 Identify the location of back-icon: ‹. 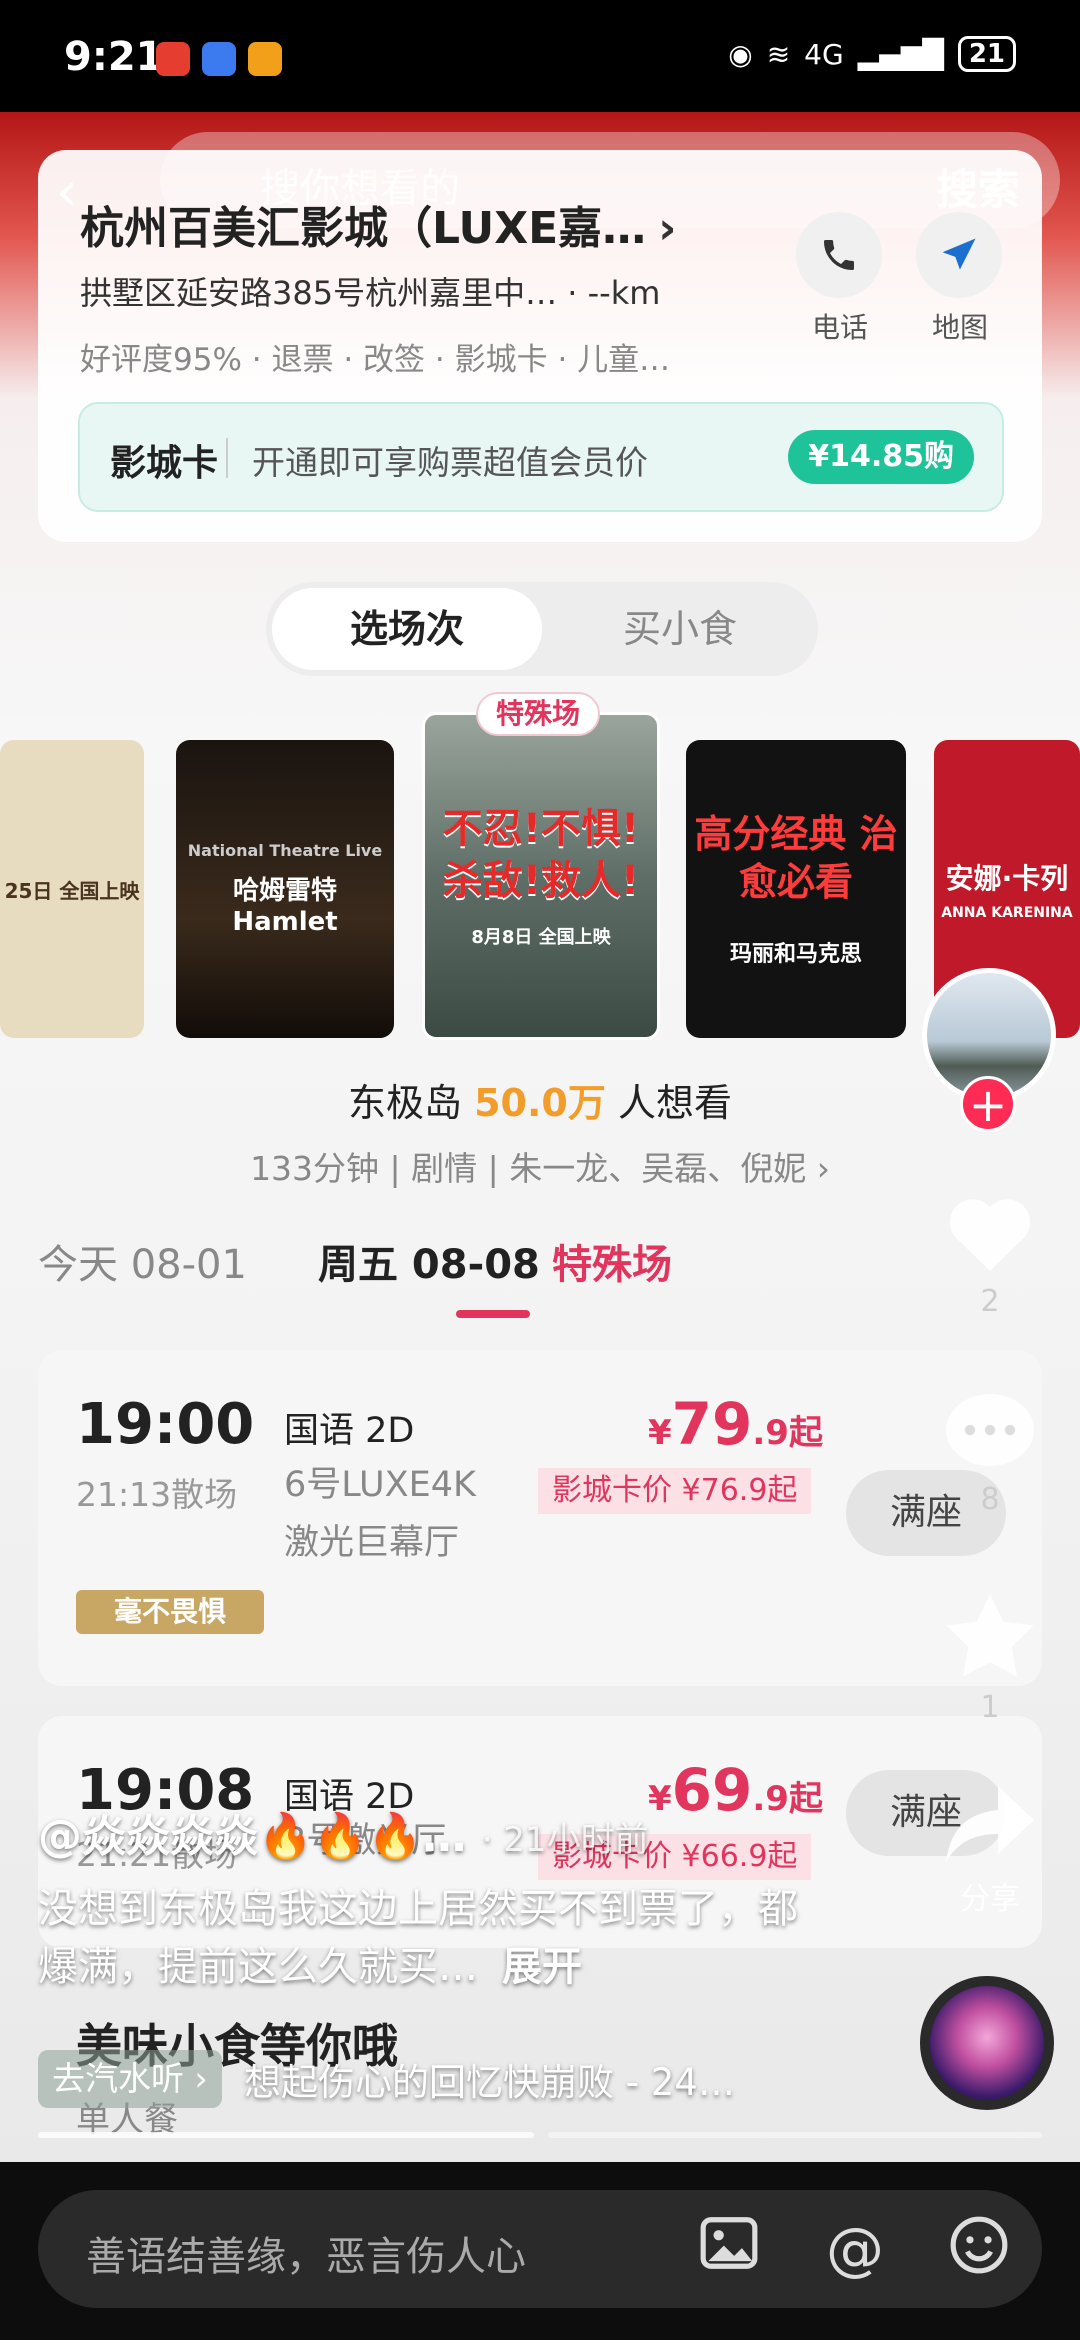
(67, 191).